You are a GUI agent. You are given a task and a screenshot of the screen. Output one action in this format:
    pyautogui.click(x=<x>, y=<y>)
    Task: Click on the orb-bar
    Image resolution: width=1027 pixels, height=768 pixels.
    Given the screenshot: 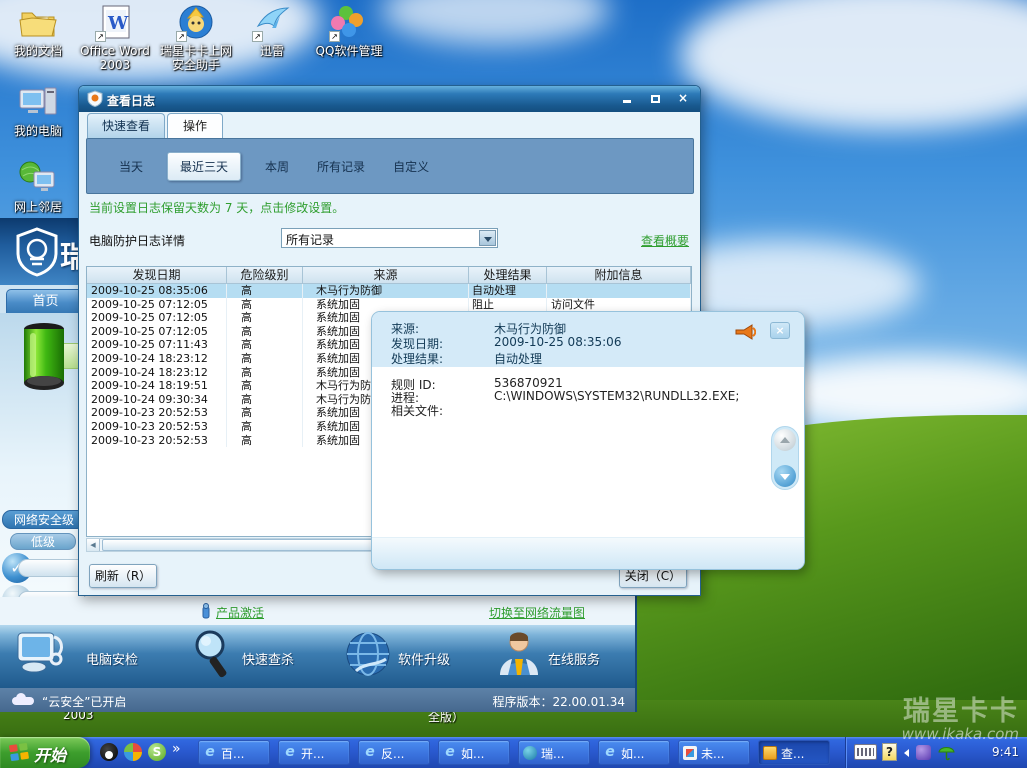 What is the action you would take?
    pyautogui.click(x=52, y=568)
    